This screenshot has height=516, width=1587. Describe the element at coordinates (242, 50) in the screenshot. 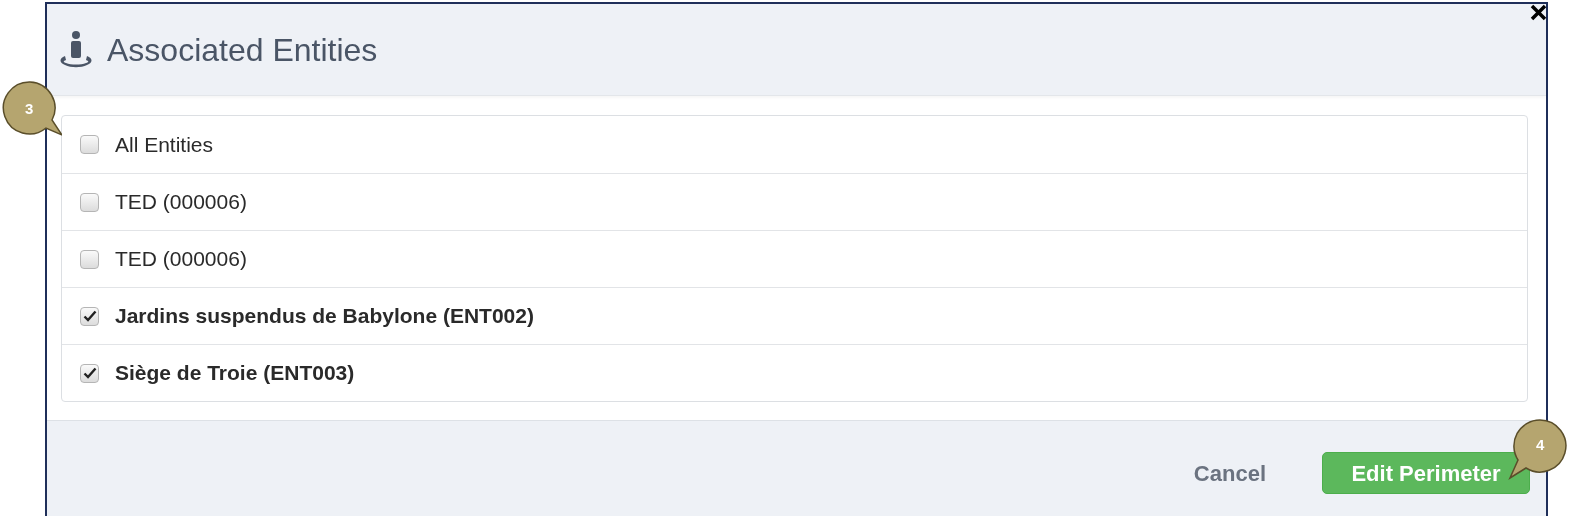

I see `dialog-title: Associated Entities` at that location.